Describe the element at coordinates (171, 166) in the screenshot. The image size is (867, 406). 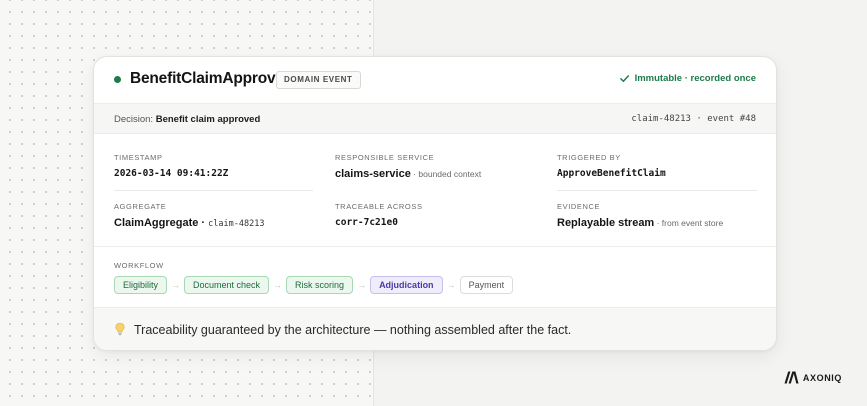
I see `timestamp-field: TIMESTAMP 2026-03-14 09:41:22Z` at that location.